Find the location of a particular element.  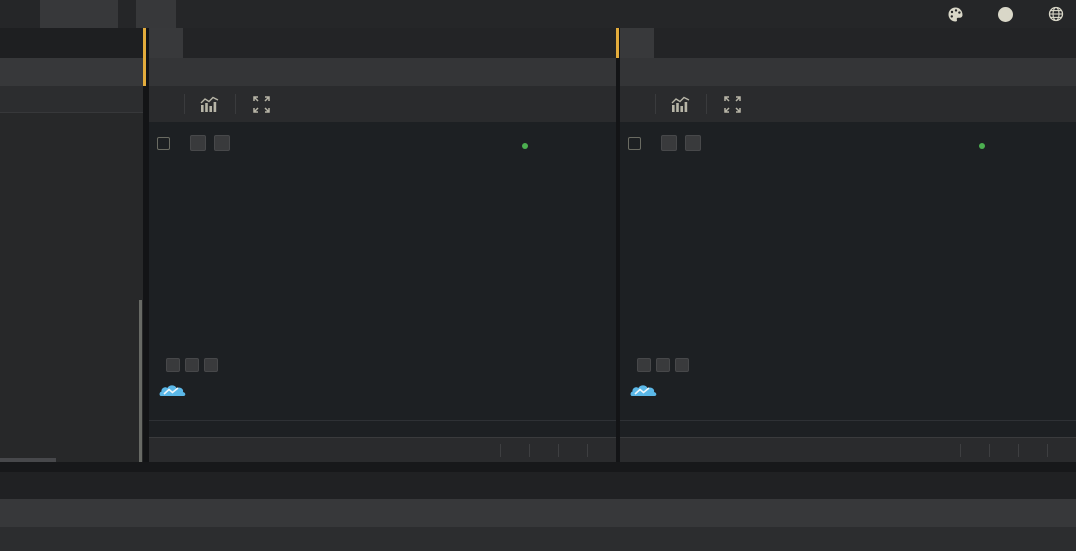

orders-table-header is located at coordinates (538, 539).